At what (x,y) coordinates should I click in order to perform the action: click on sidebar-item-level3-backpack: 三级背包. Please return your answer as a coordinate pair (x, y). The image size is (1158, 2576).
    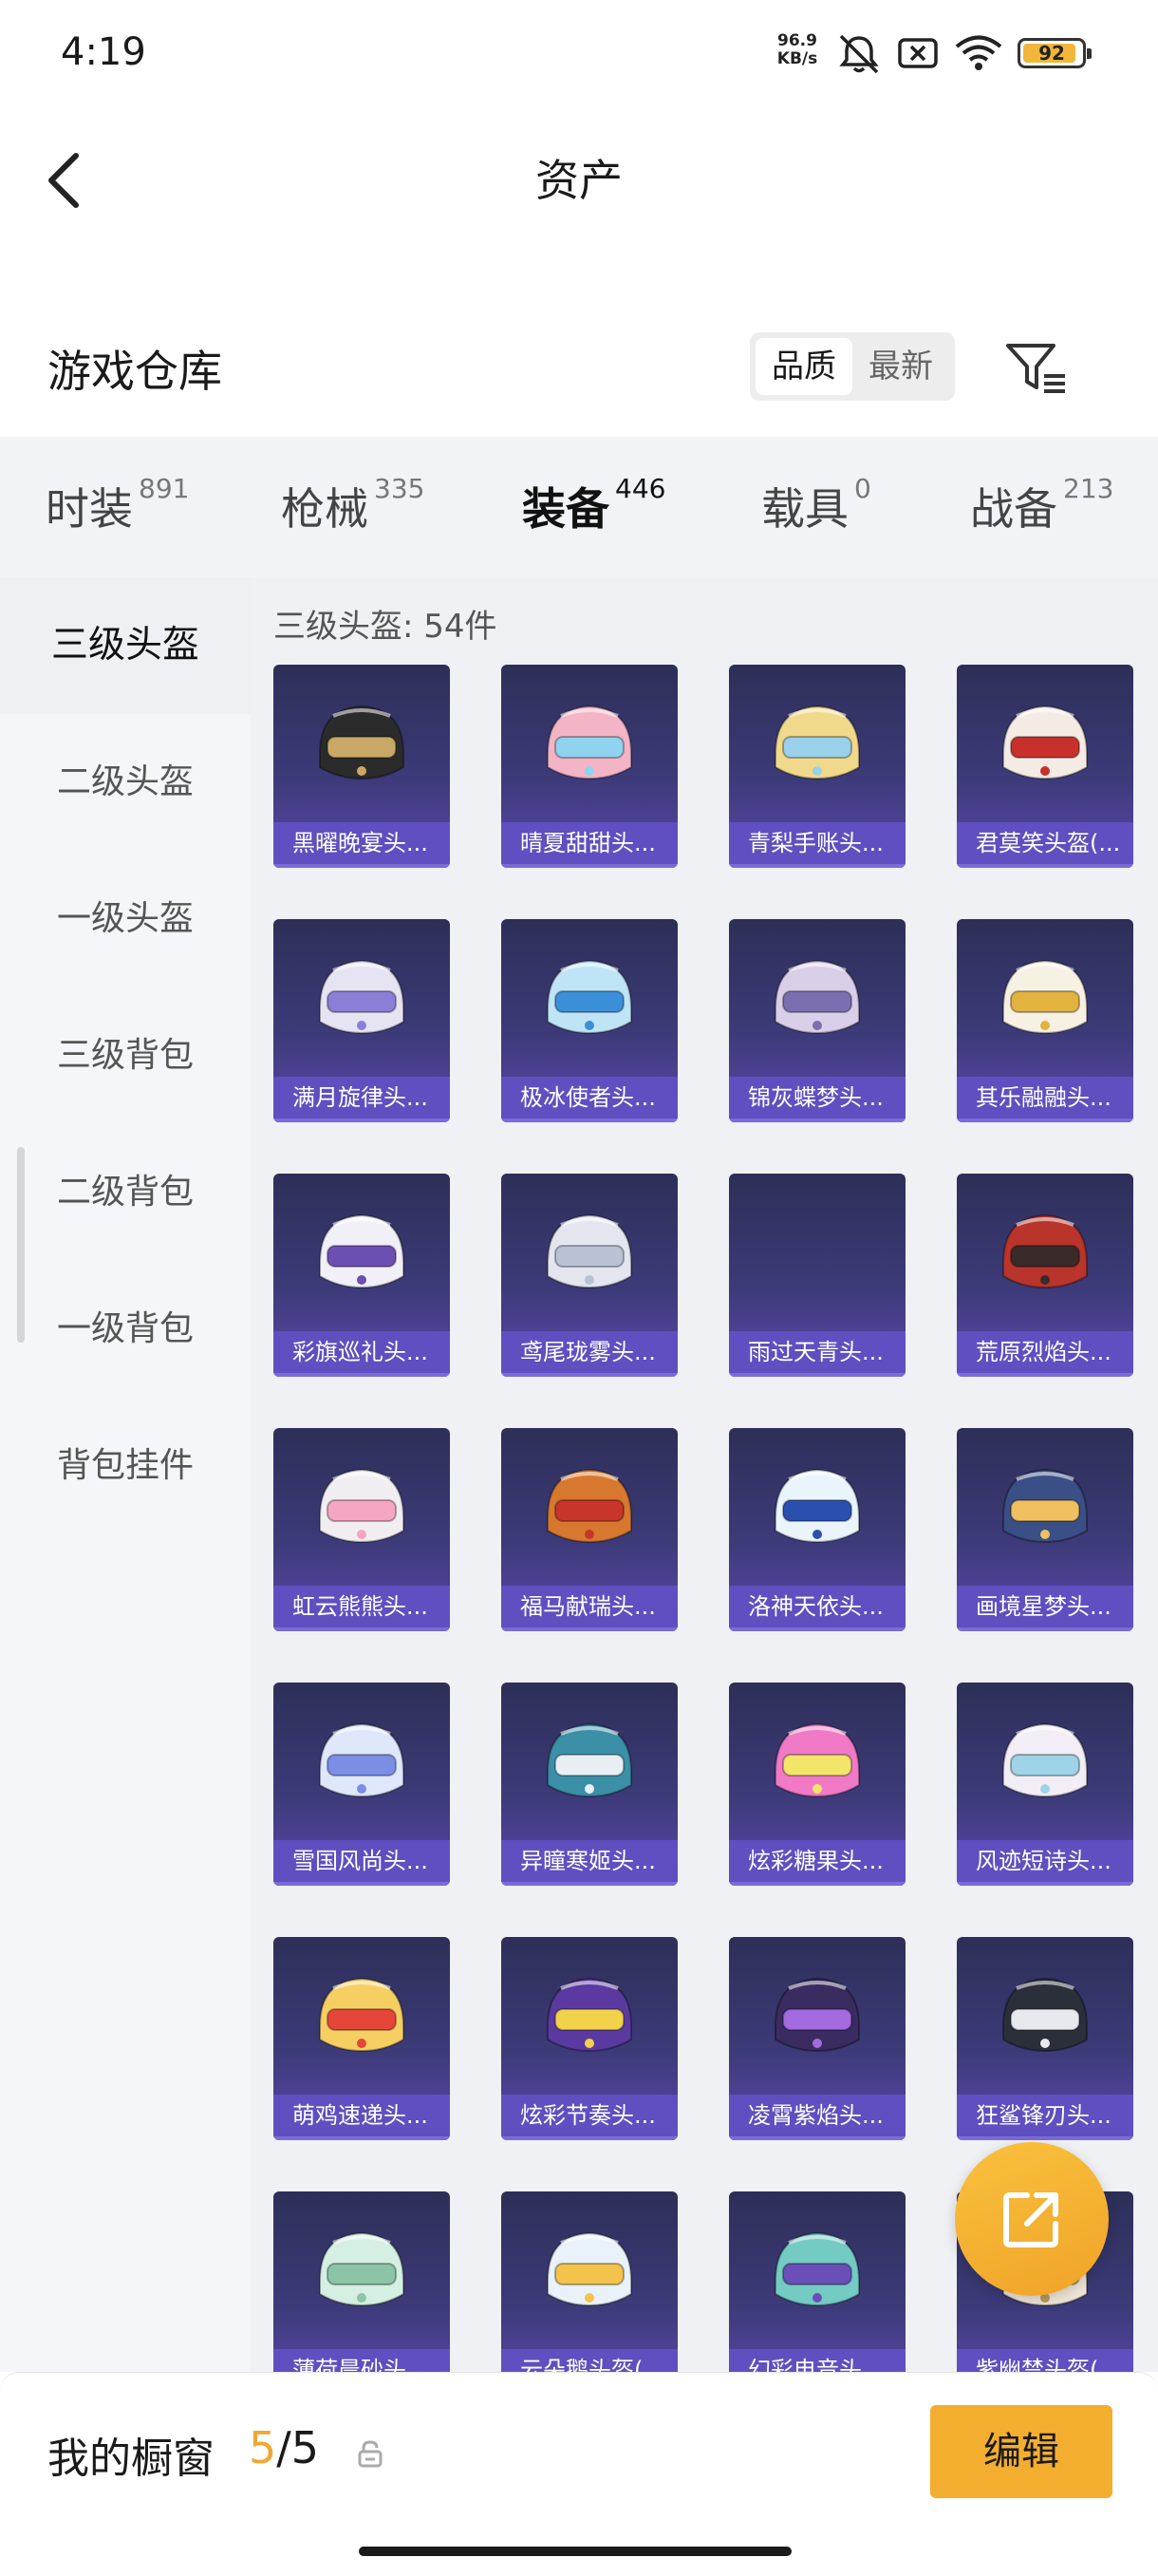
    Looking at the image, I should click on (125, 1055).